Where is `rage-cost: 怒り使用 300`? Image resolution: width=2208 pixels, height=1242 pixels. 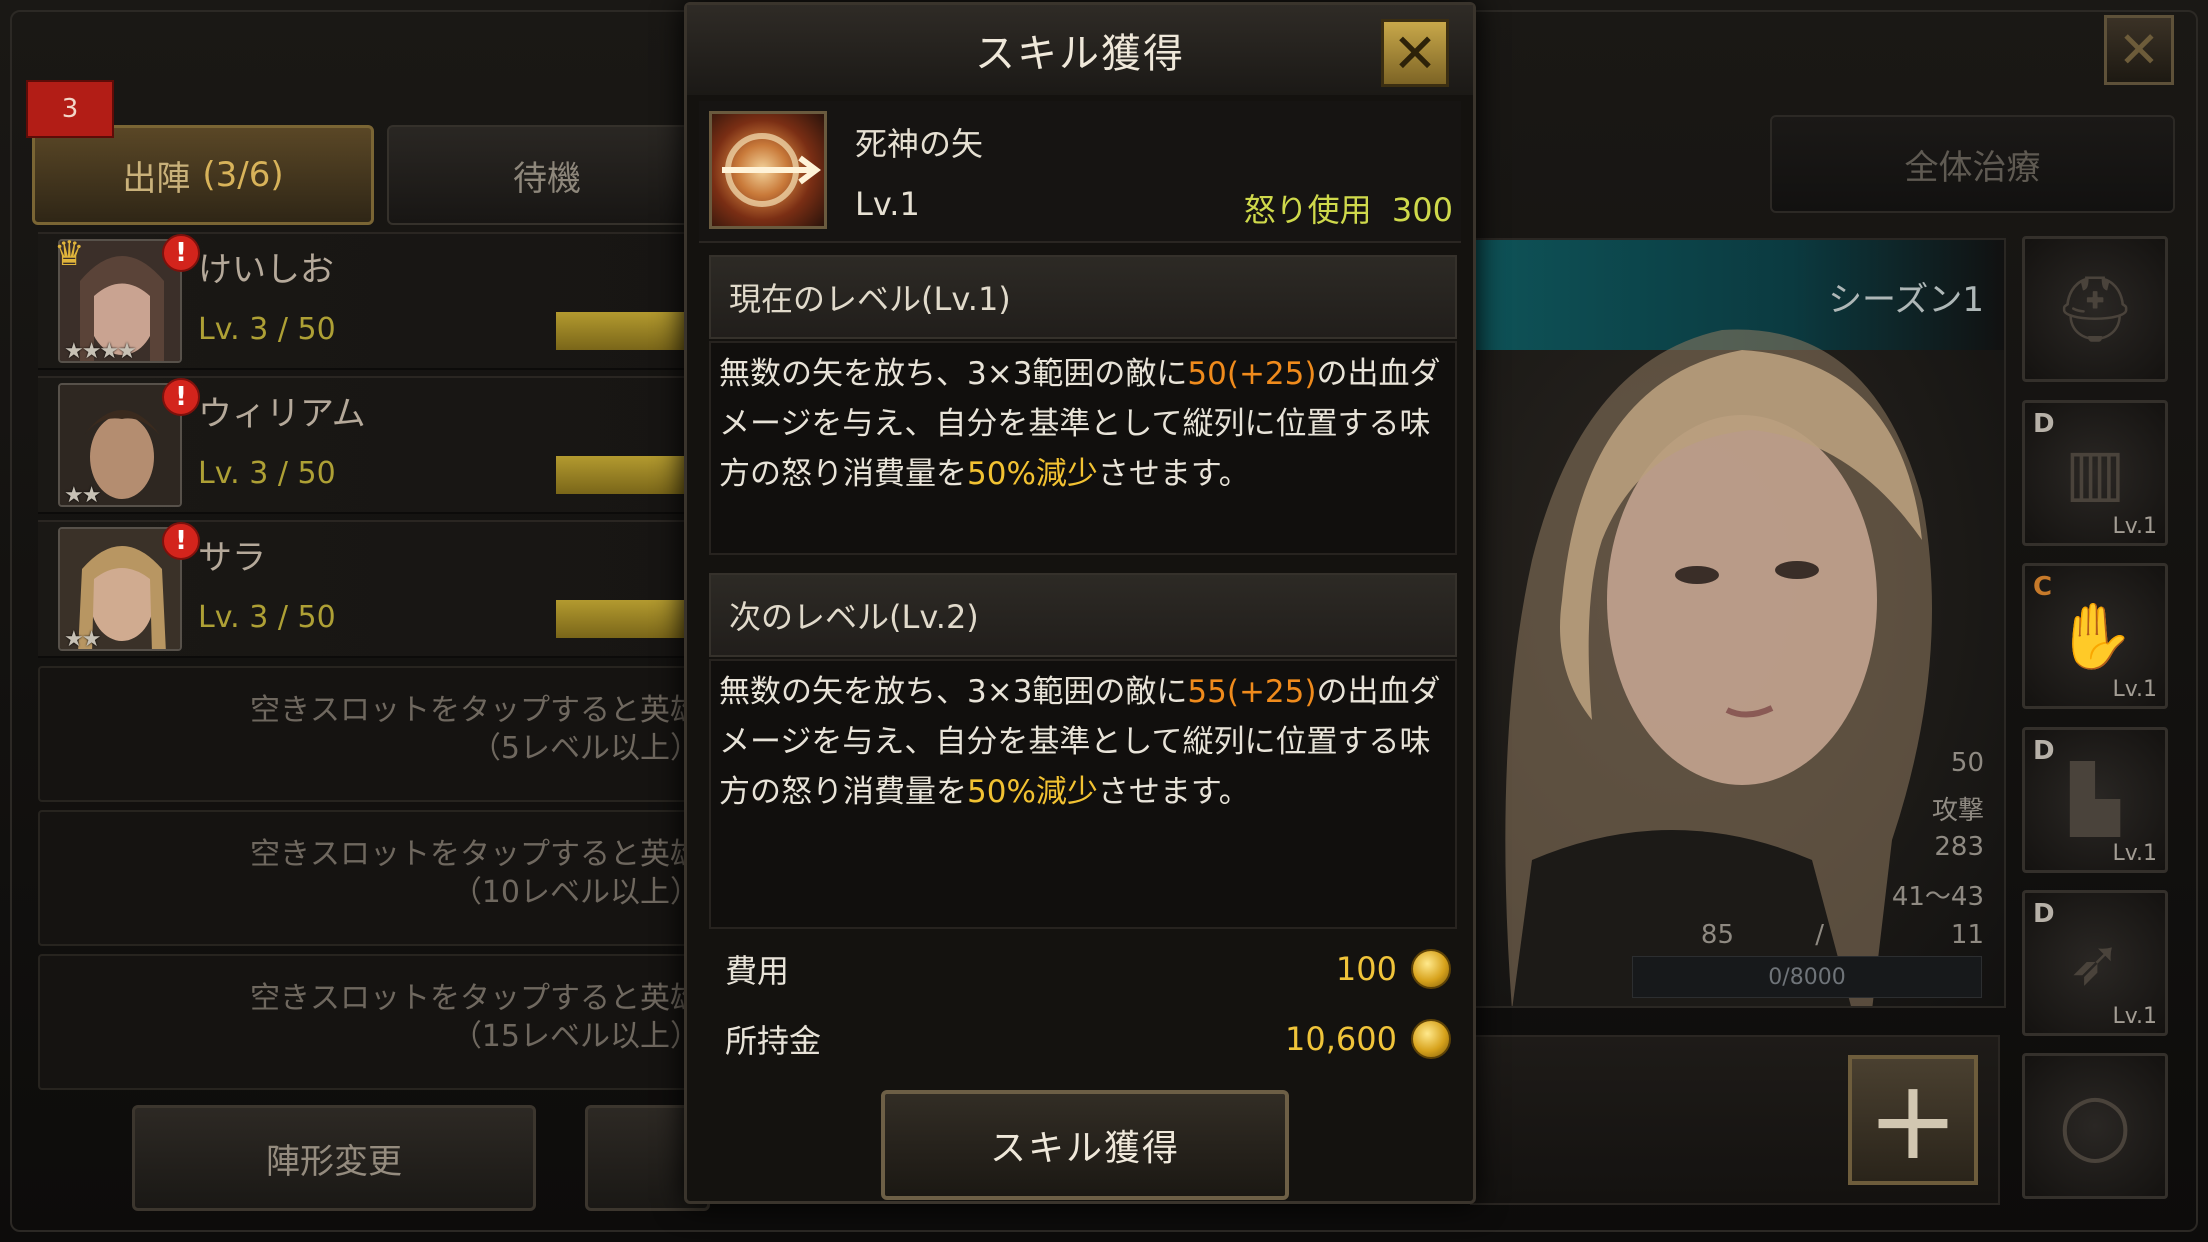 rage-cost: 怒り使用 300 is located at coordinates (1348, 208).